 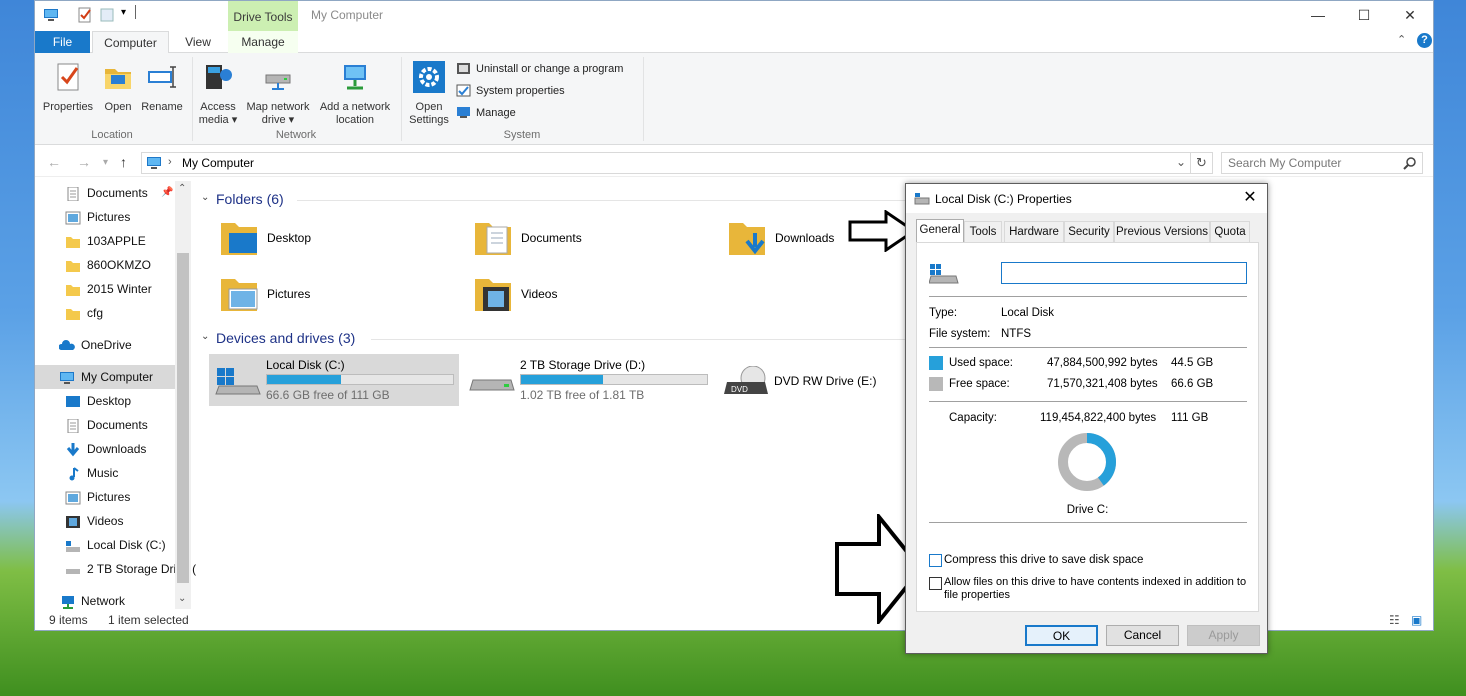 I want to click on access-media-icon, so click(x=219, y=77).